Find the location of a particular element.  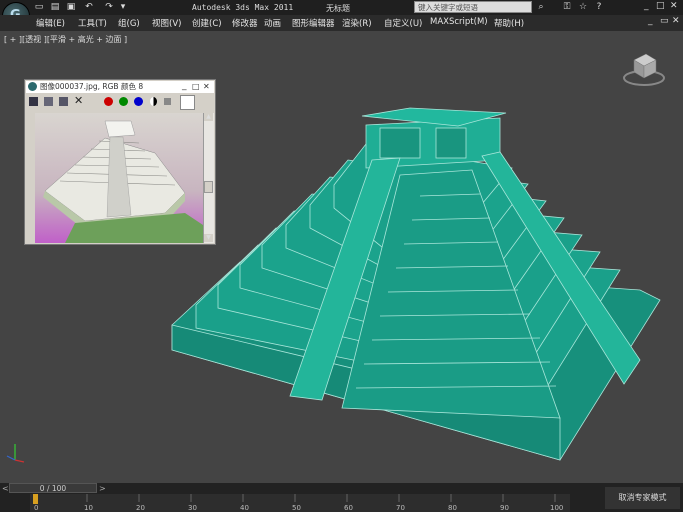

doc-minimize-icon: _ is located at coordinates (650, 21).